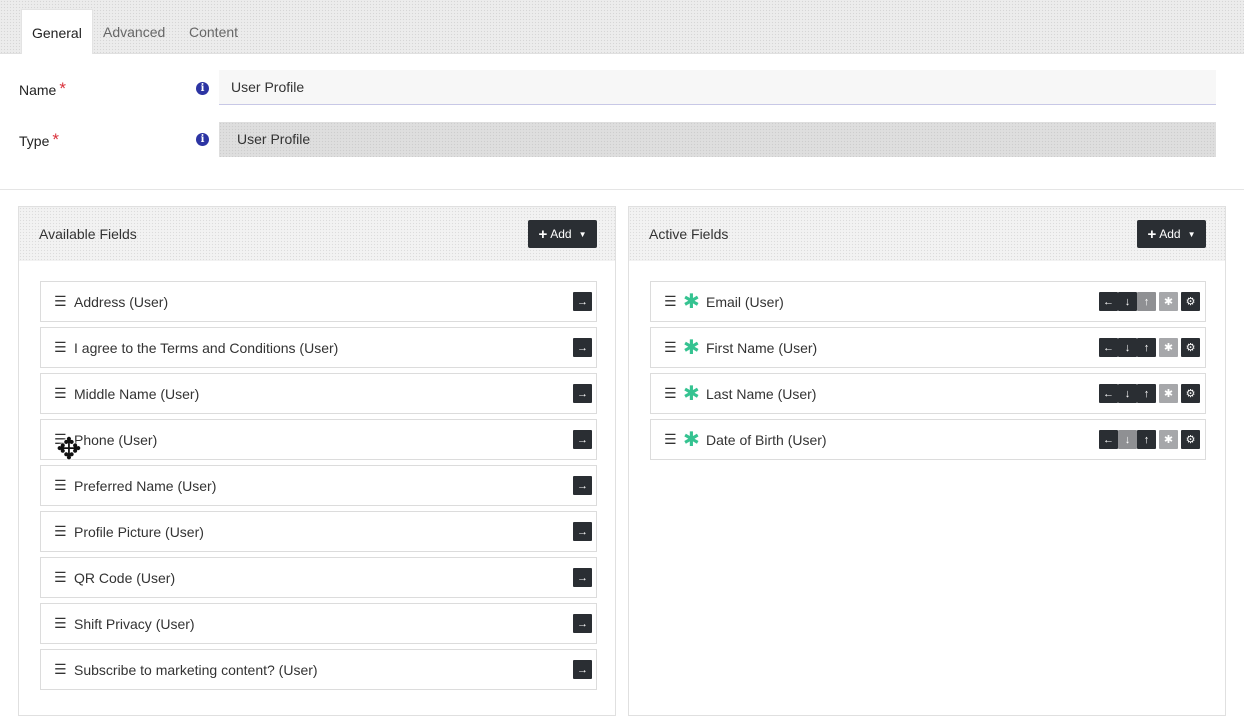  What do you see at coordinates (745, 301) in the screenshot?
I see `field-label: Email (User)` at bounding box center [745, 301].